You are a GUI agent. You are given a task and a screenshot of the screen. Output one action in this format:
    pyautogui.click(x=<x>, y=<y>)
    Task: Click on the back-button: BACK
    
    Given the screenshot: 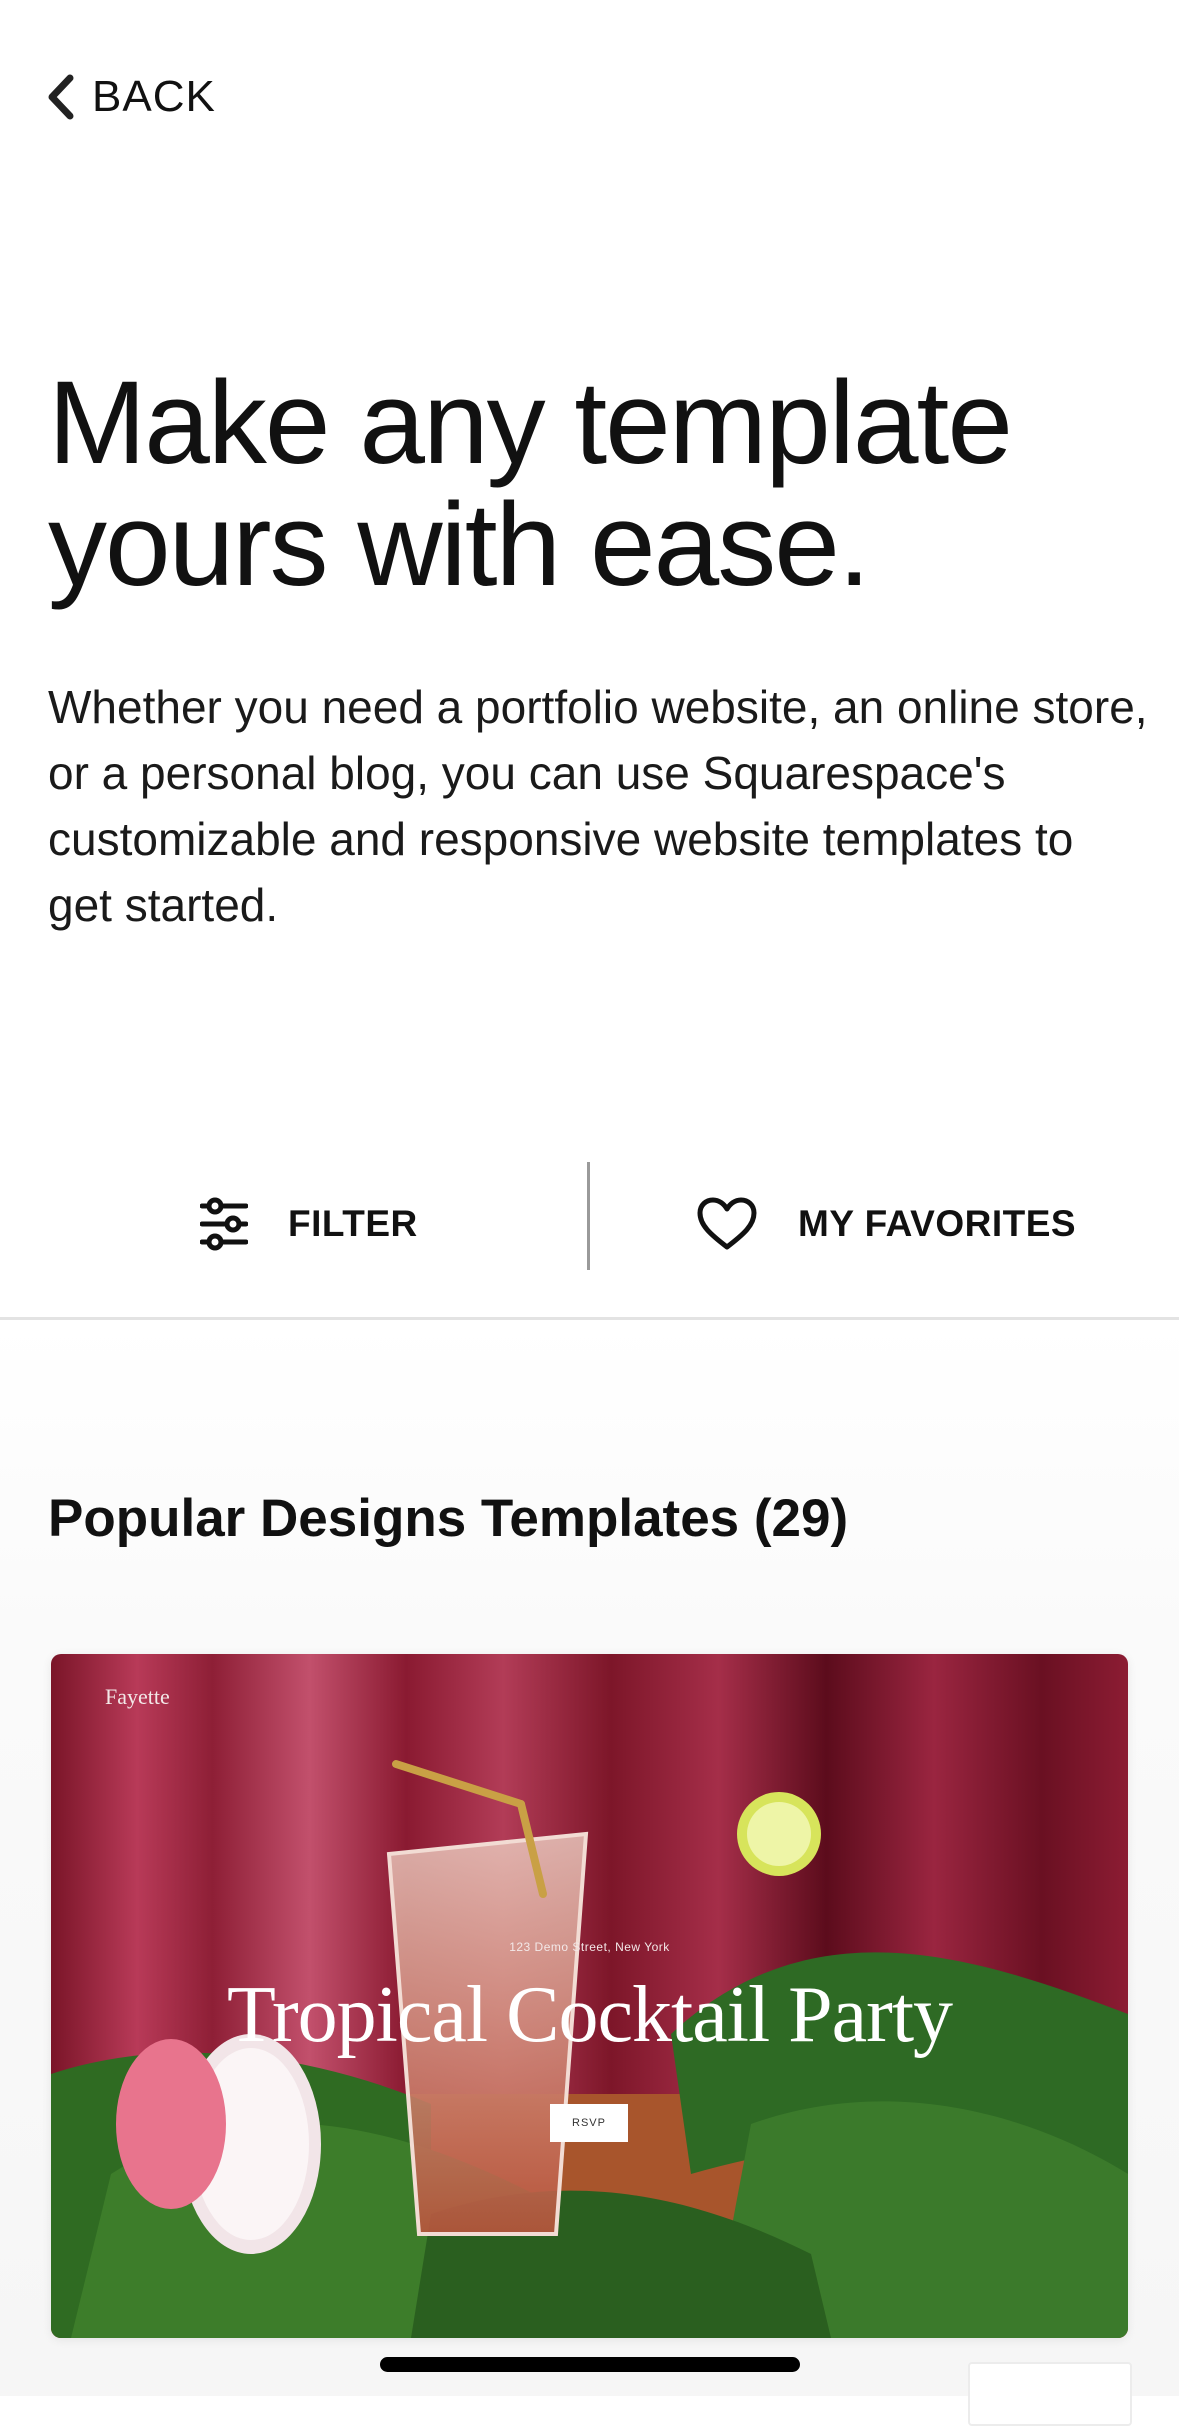 What is the action you would take?
    pyautogui.click(x=130, y=97)
    